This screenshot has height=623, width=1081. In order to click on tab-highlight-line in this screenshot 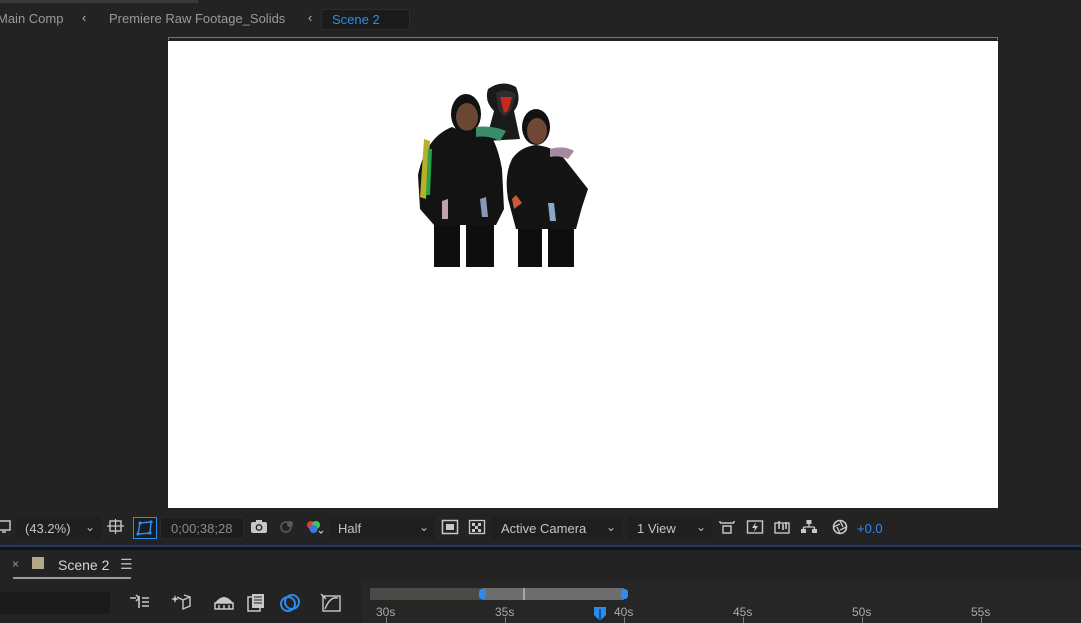, I will do `click(99, 1)`.